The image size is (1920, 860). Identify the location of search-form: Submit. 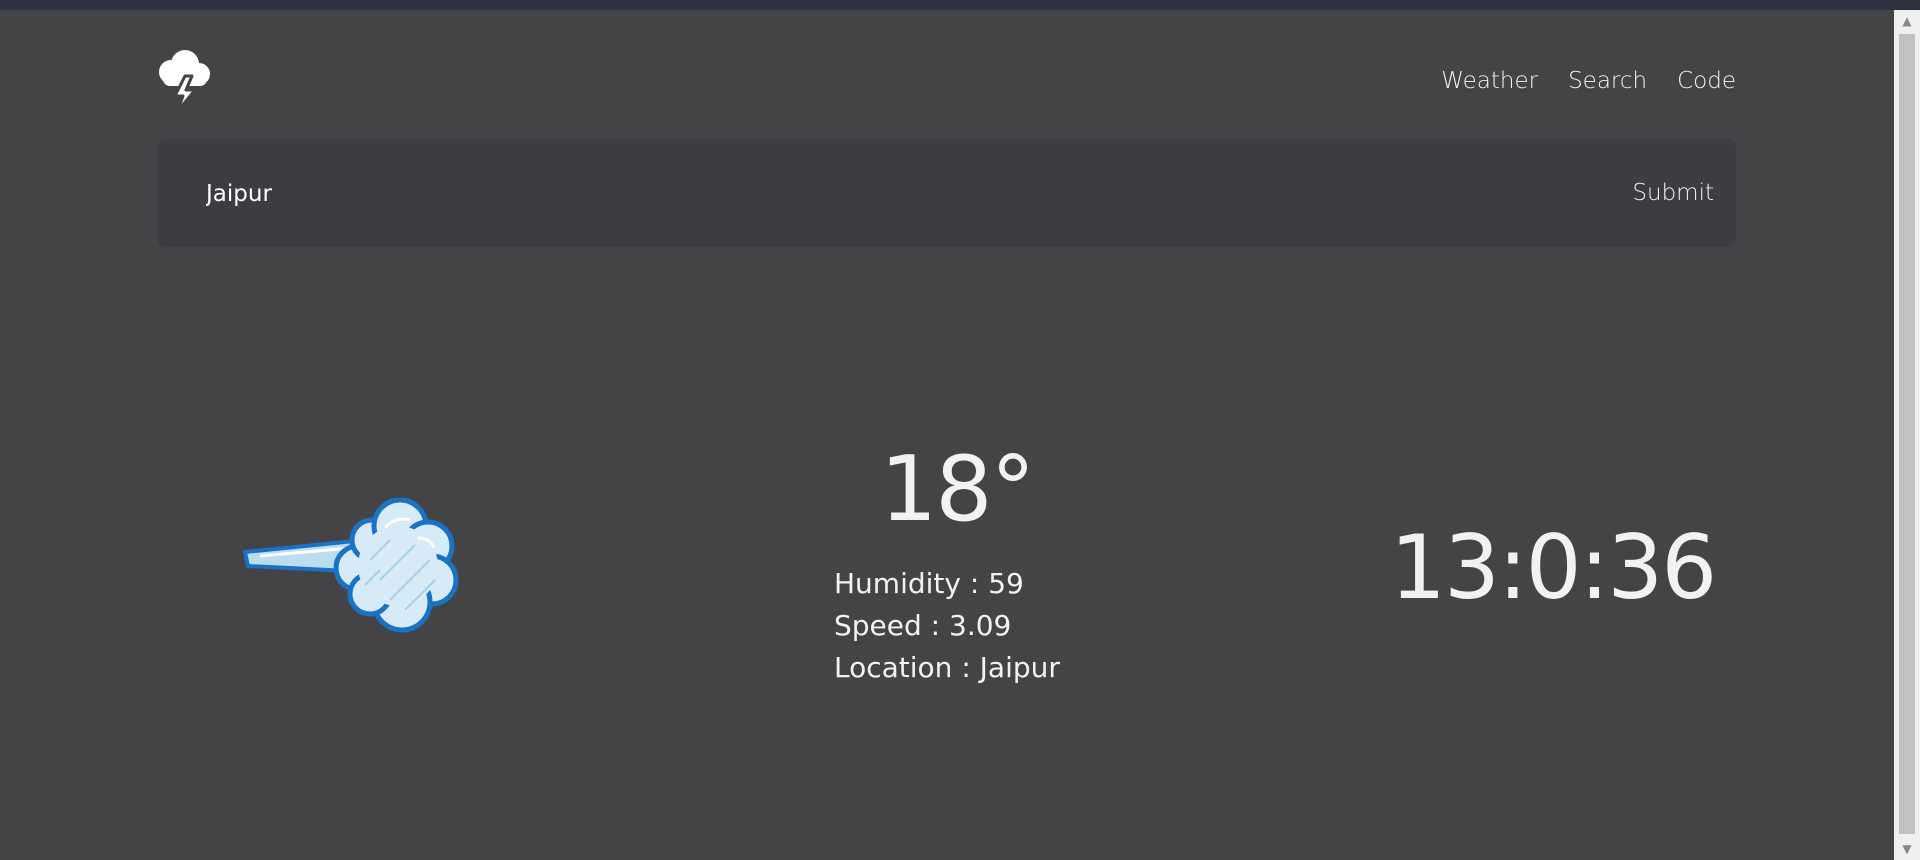
(947, 193).